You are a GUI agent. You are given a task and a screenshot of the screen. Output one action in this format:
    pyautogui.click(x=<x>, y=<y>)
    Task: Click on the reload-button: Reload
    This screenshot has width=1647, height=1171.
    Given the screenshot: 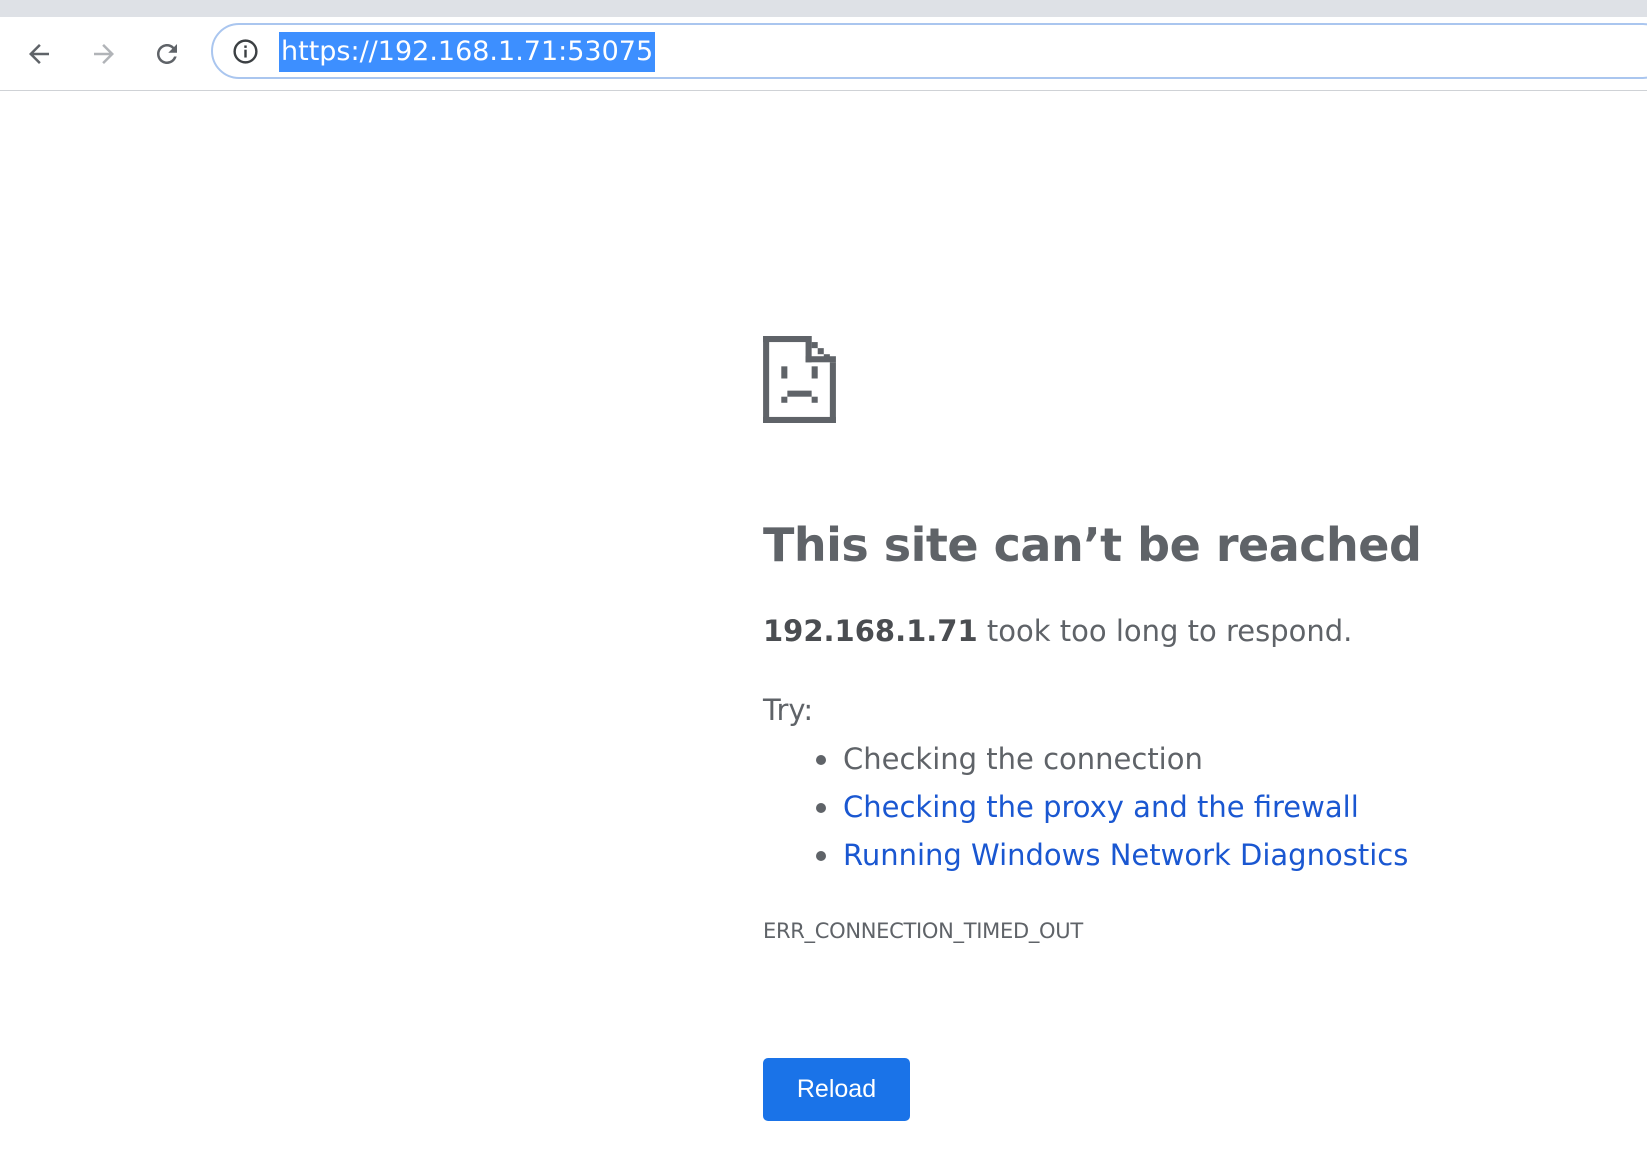 What is the action you would take?
    pyautogui.click(x=836, y=1089)
    